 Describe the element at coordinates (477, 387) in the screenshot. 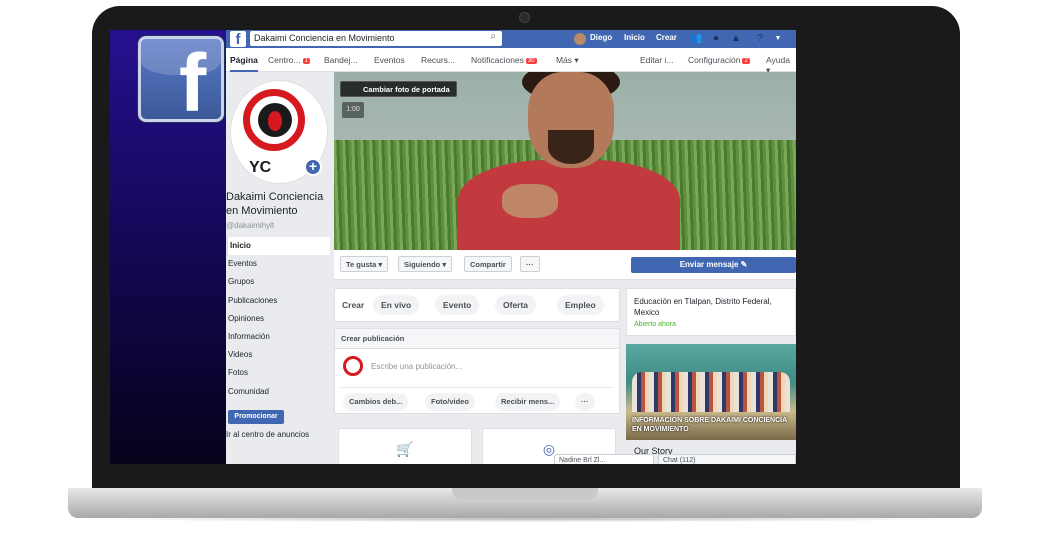

I see `divider` at that location.